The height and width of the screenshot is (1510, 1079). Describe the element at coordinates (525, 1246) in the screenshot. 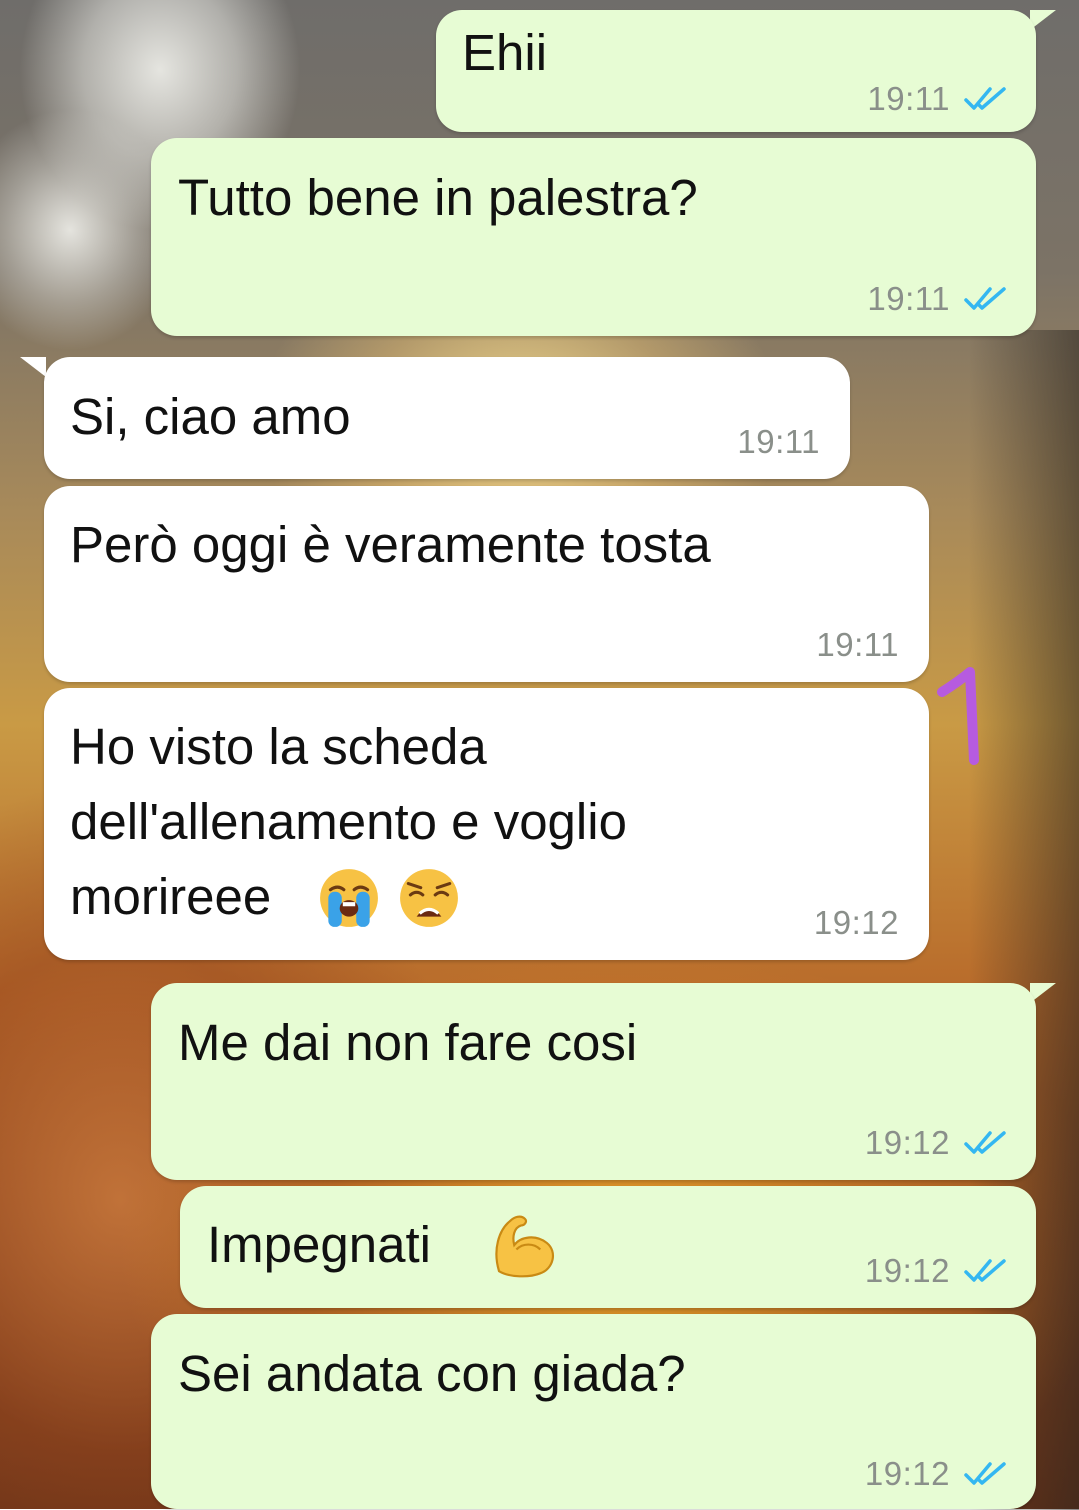

I see `flexed-biceps-emoji` at that location.